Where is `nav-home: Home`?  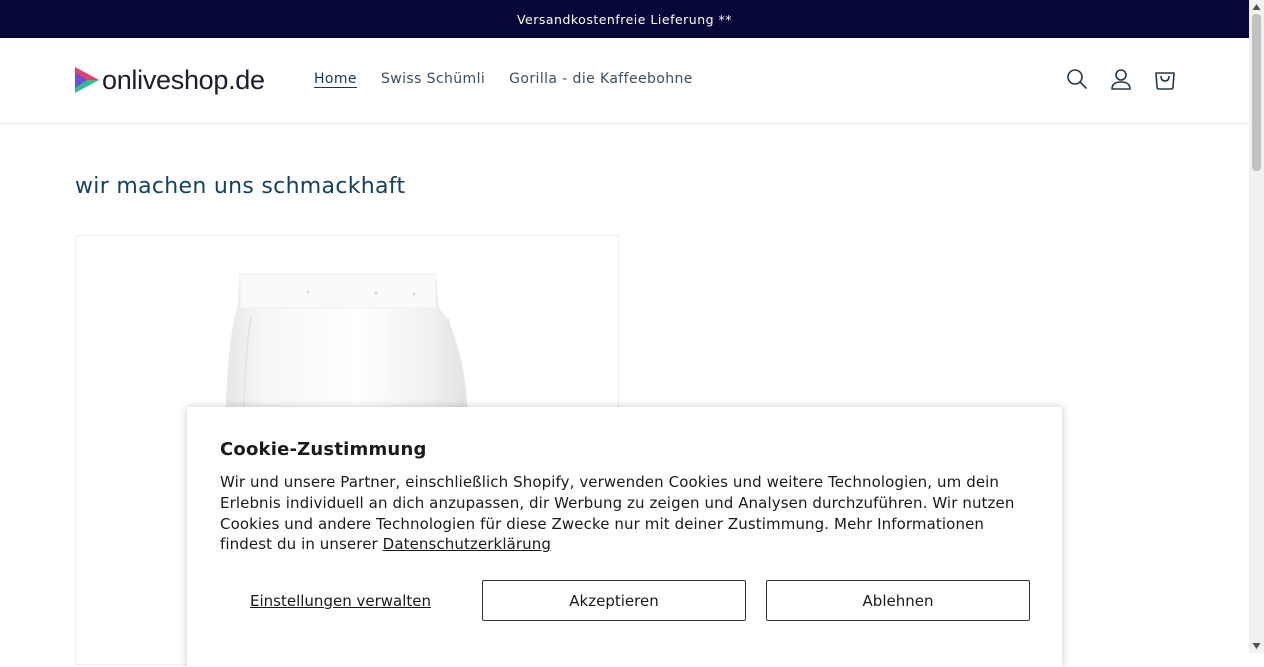 nav-home: Home is located at coordinates (335, 79).